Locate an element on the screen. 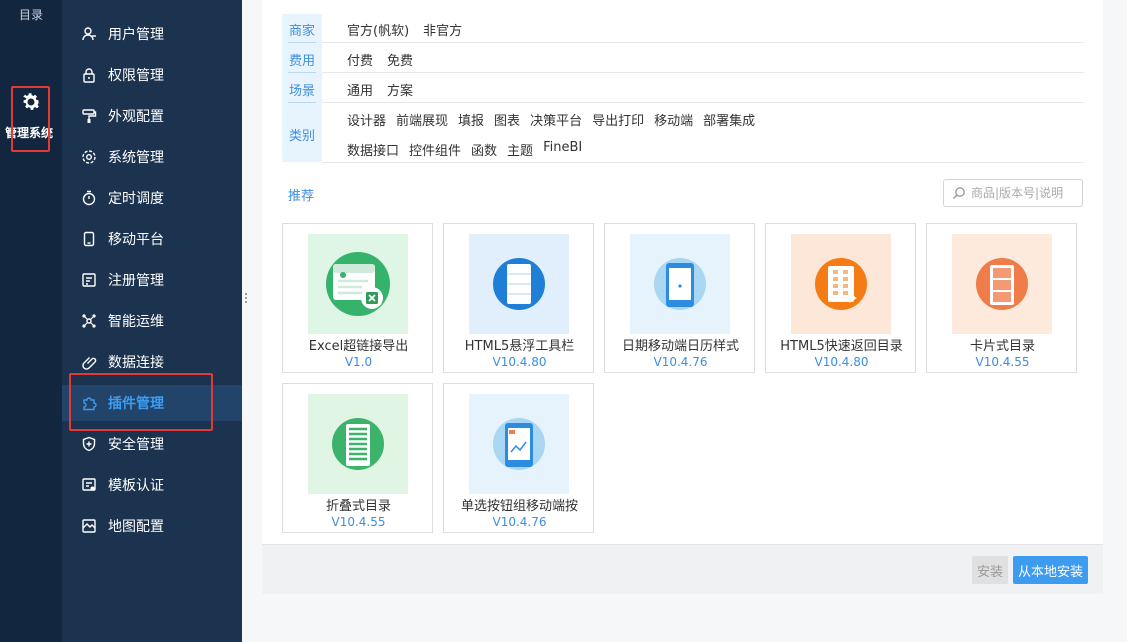 The width and height of the screenshot is (1127, 642). filter-option: 付费 is located at coordinates (360, 59).